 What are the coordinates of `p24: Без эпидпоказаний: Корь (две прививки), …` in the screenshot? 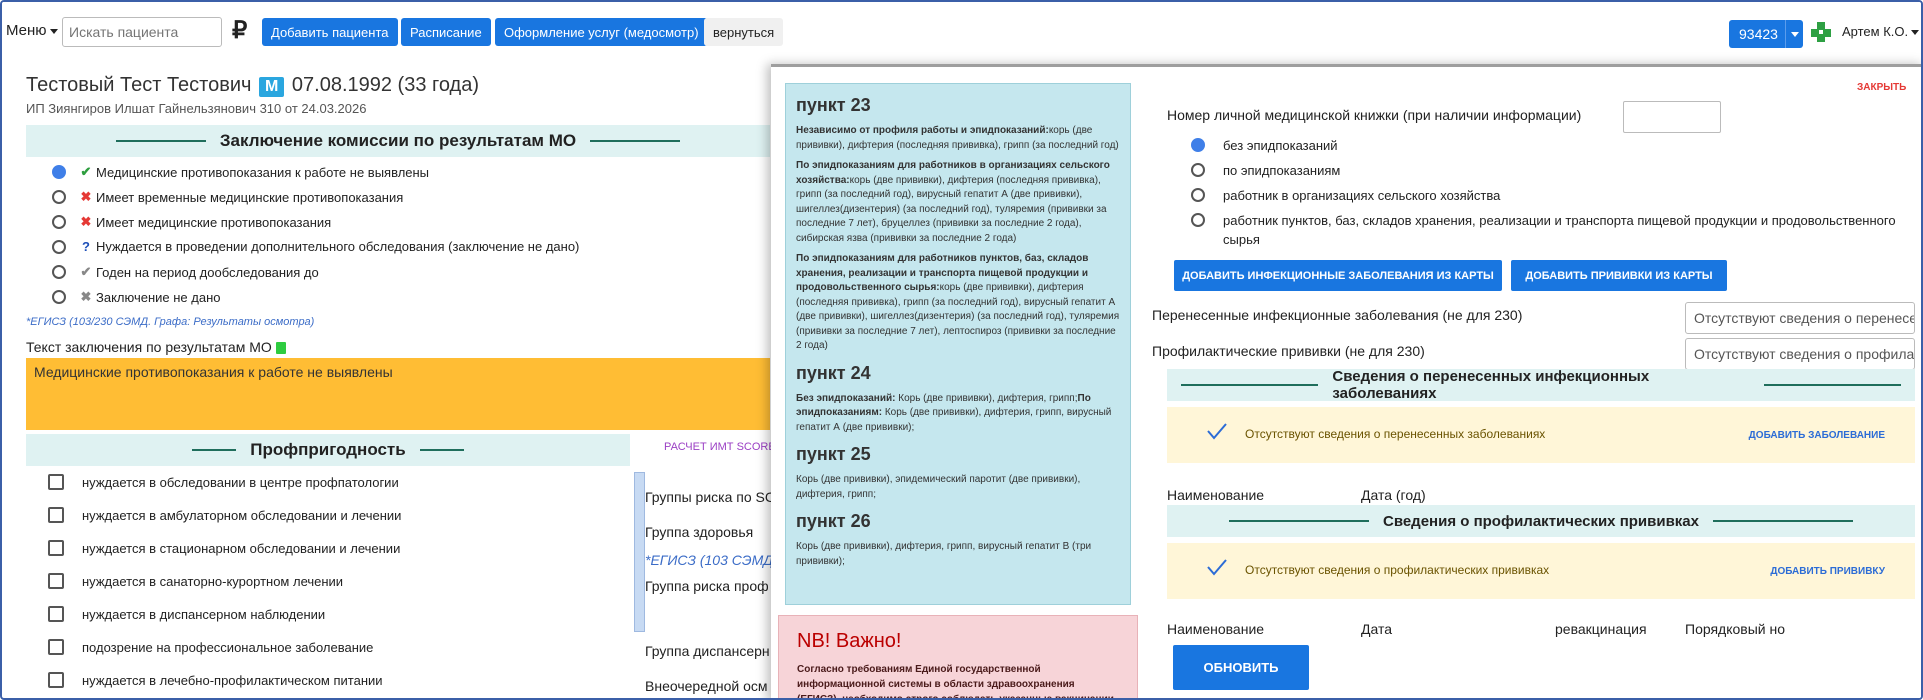 It's located at (958, 414).